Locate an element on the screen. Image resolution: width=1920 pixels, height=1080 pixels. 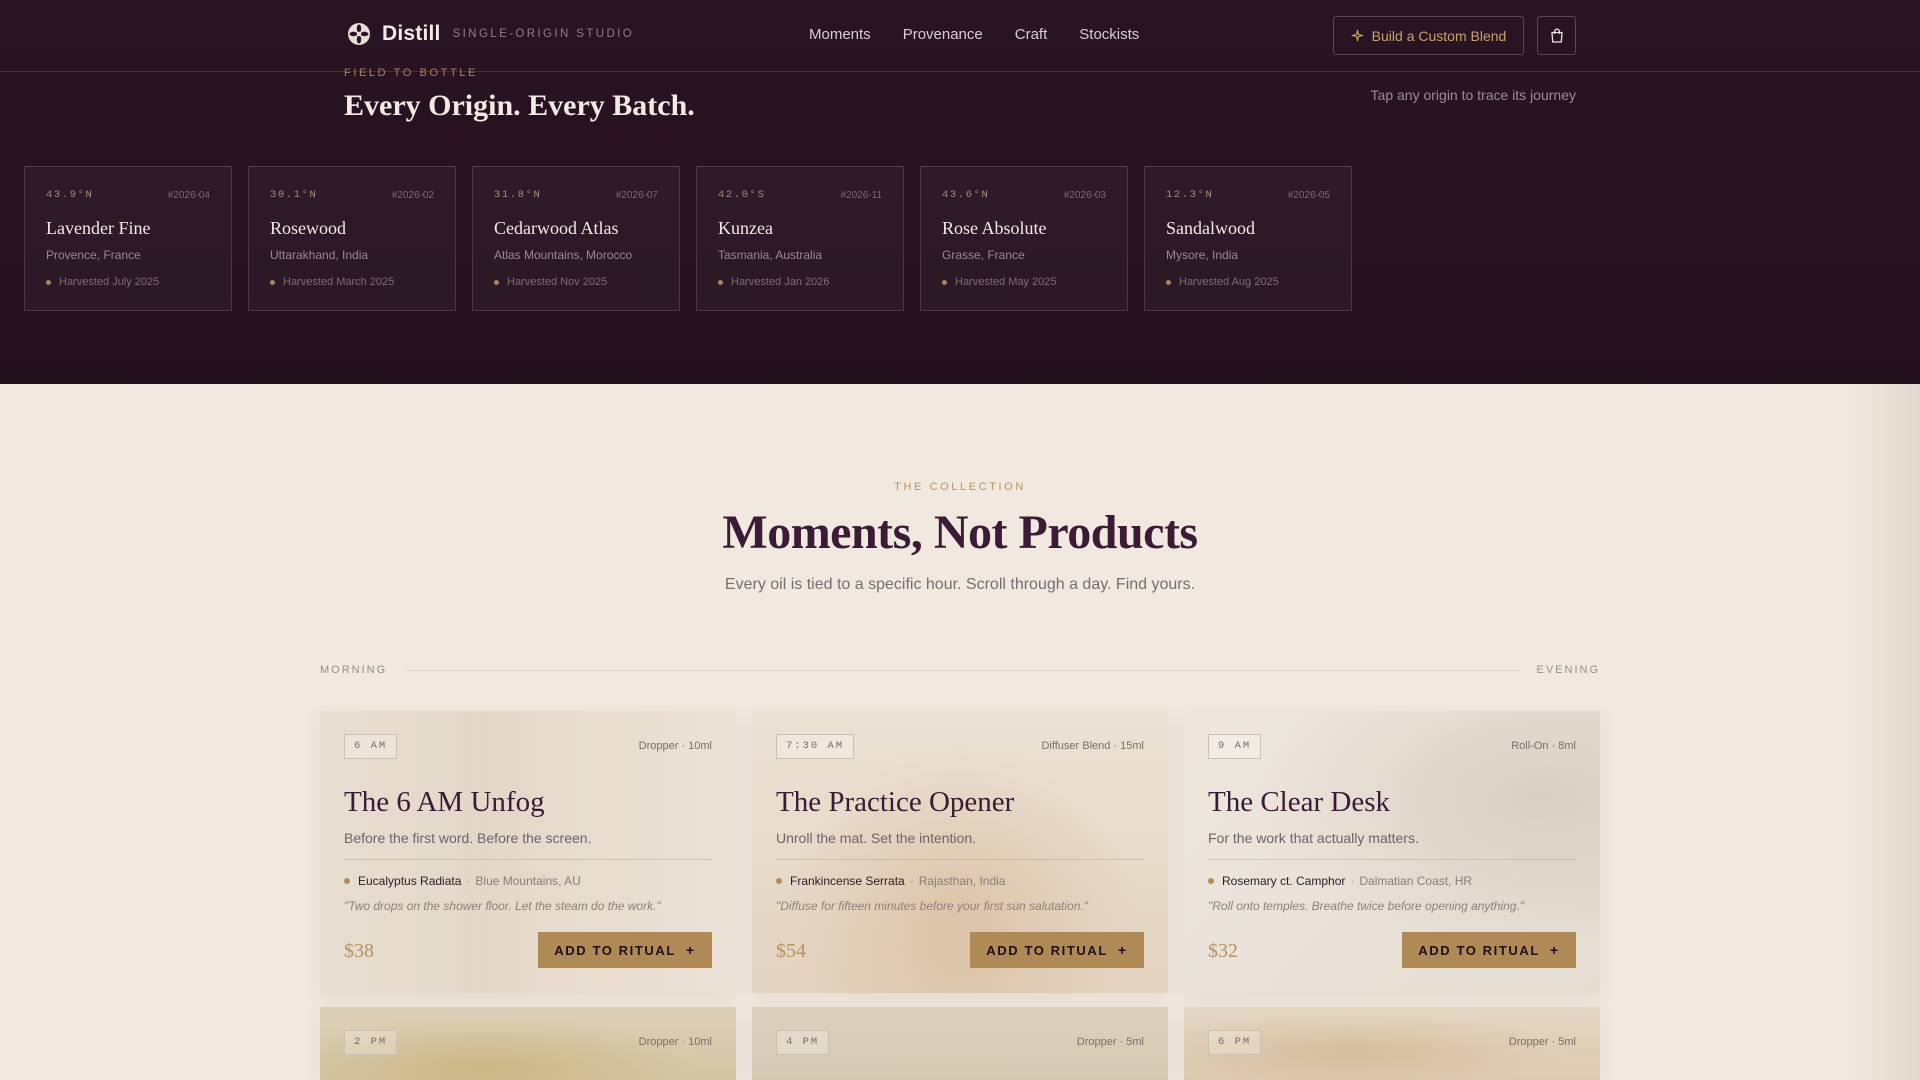
origin-batch: #2026-02 is located at coordinates (412, 195).